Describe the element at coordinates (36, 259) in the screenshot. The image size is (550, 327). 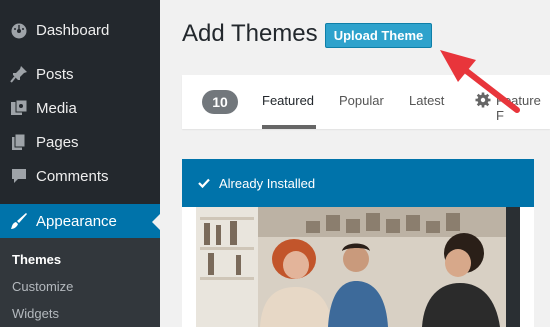
I see `submenu-item-themes: Themes` at that location.